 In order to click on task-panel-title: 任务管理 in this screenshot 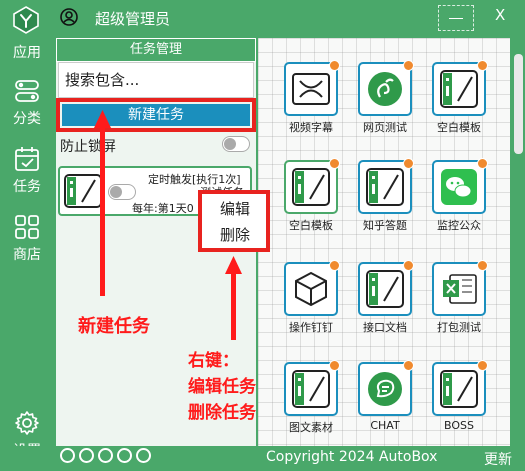, I will do `click(156, 50)`.